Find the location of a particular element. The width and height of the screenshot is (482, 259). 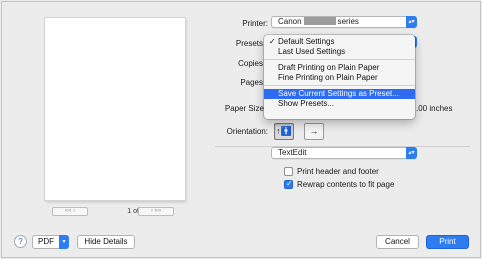

menu-item-last-used-settings: Last Used Settings is located at coordinates (339, 52).